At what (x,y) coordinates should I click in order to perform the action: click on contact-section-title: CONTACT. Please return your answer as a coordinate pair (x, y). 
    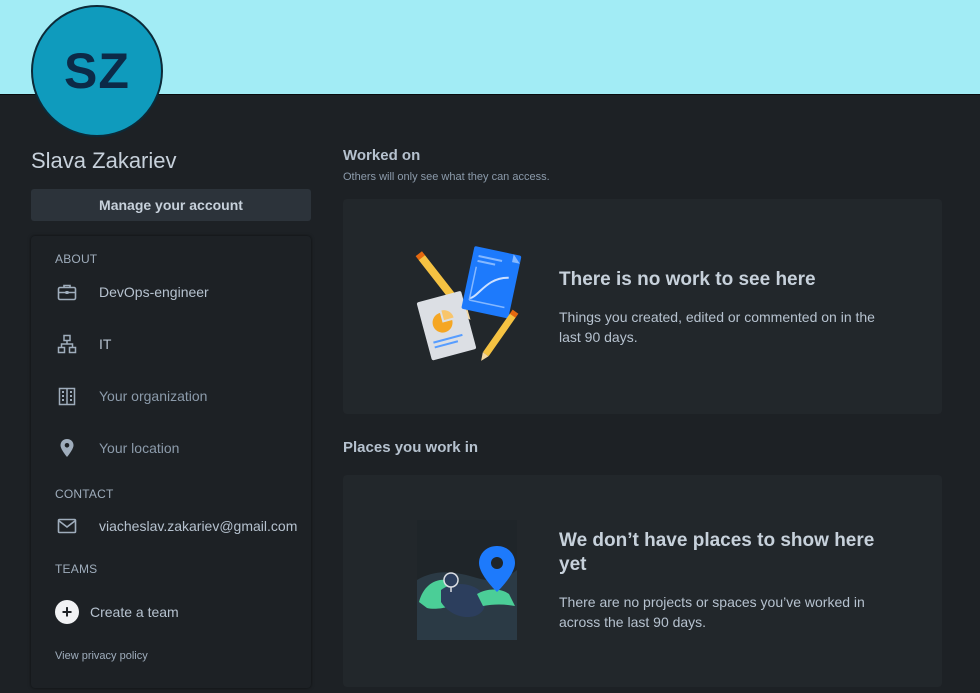
    Looking at the image, I should click on (84, 494).